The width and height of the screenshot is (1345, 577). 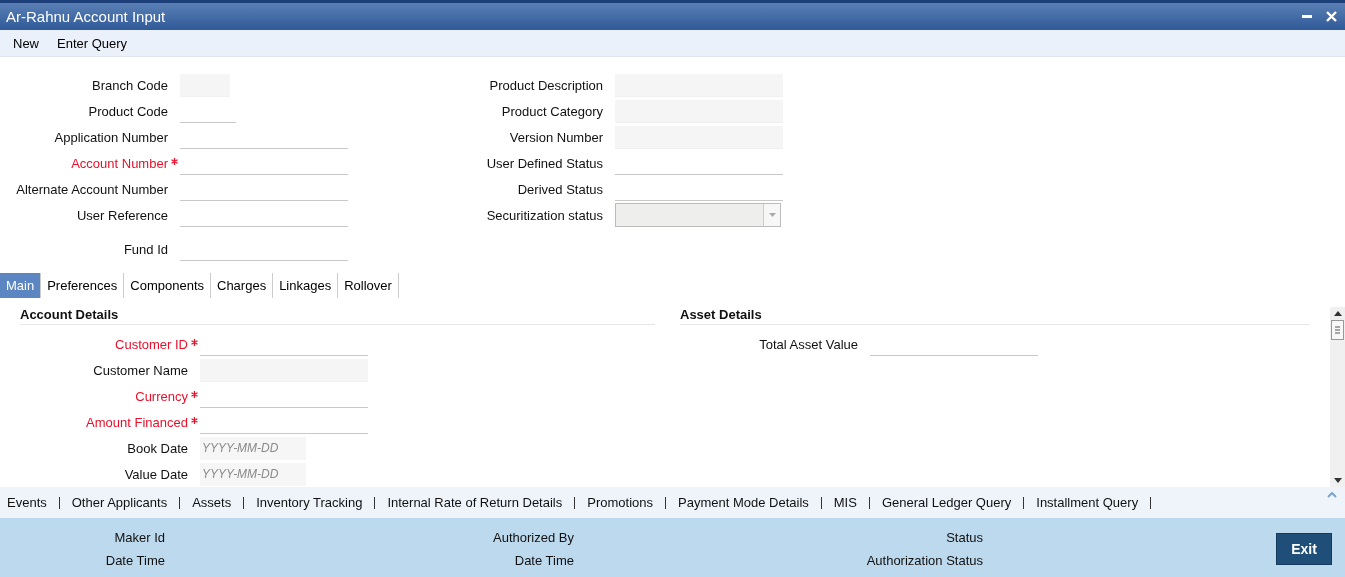 I want to click on field-label: Derived Status, so click(x=560, y=189).